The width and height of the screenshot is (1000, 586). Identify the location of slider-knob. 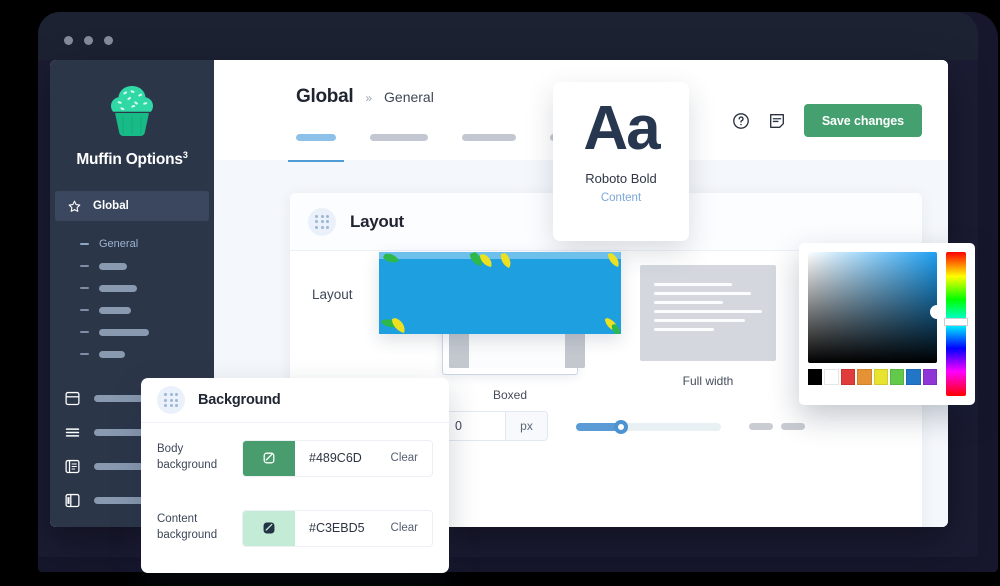
(621, 427).